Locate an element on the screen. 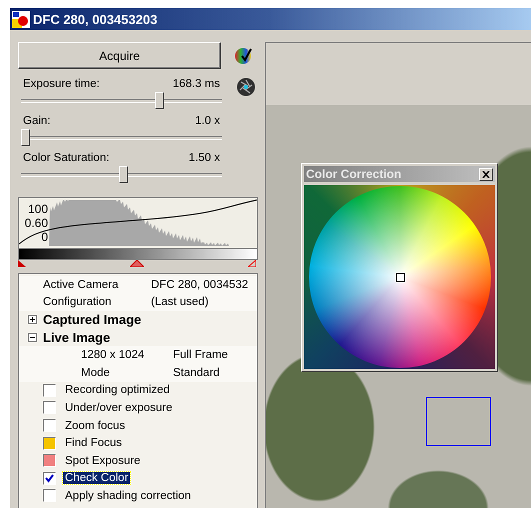 The image size is (531, 508). slider-label: Color Saturation: is located at coordinates (66, 158).